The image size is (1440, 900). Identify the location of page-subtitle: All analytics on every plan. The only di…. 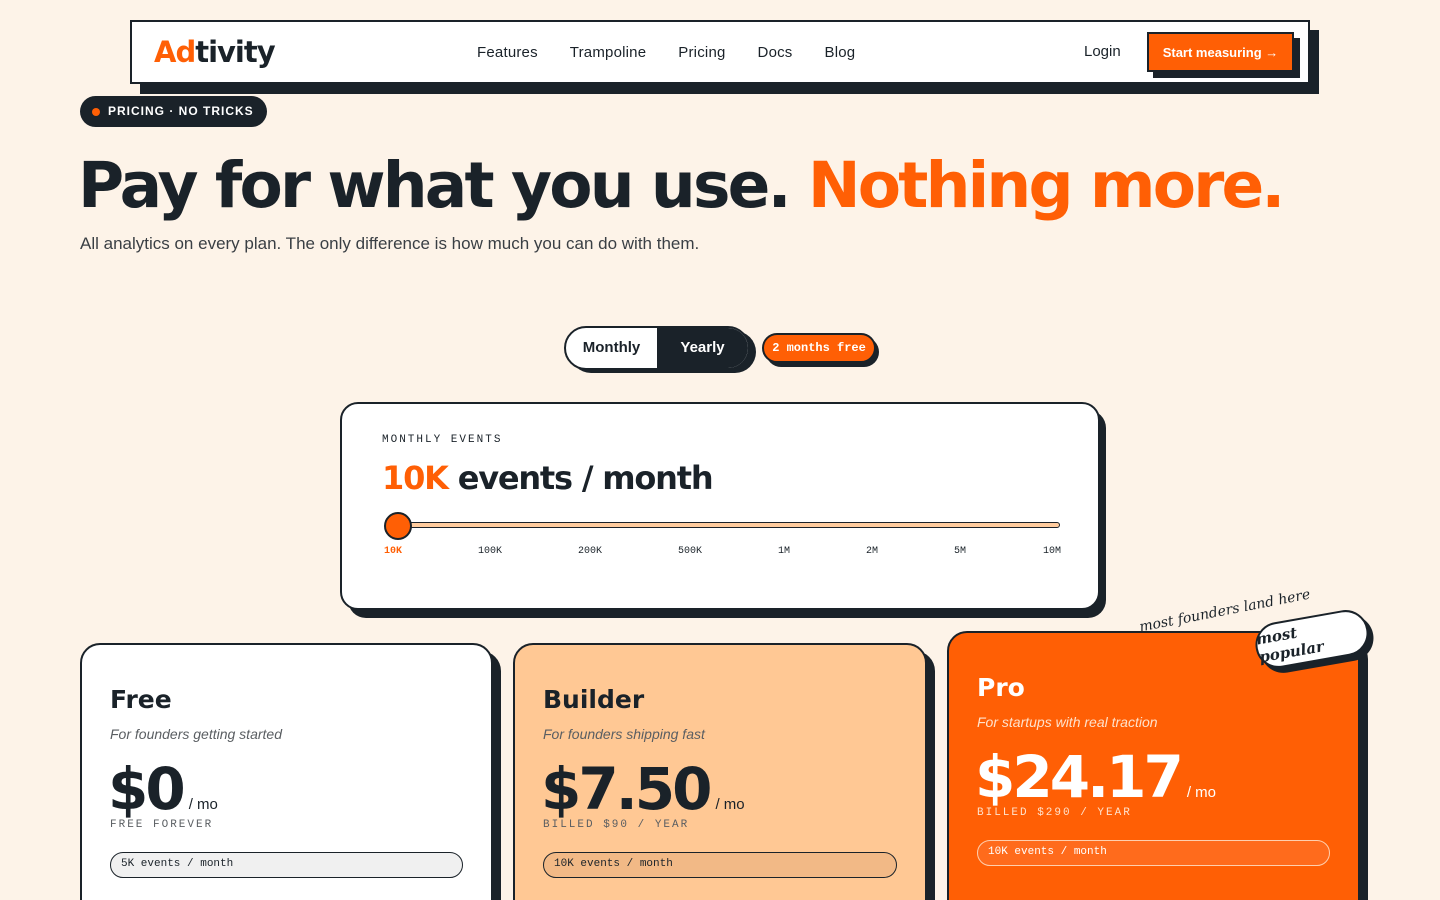
(390, 243).